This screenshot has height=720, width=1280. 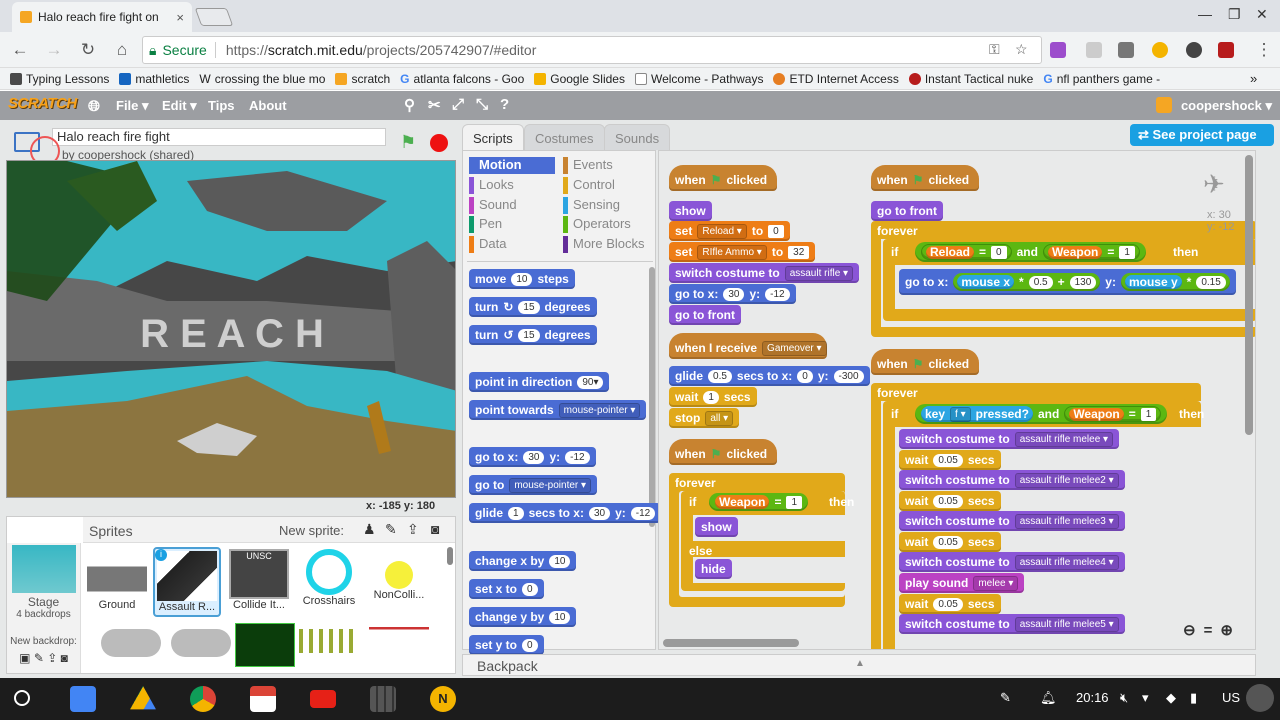 I want to click on battery-icon: ▮, so click(x=1193, y=698).